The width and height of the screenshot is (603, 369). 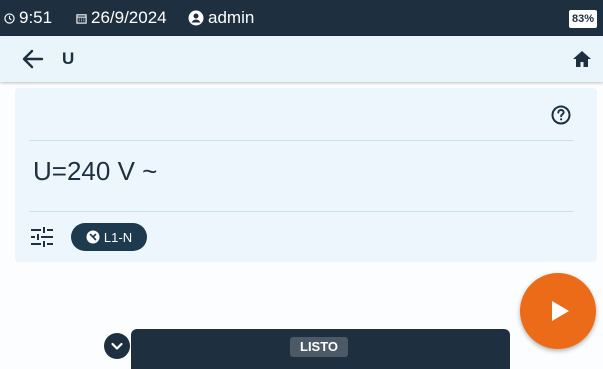 I want to click on sliders-icon, so click(x=42, y=237).